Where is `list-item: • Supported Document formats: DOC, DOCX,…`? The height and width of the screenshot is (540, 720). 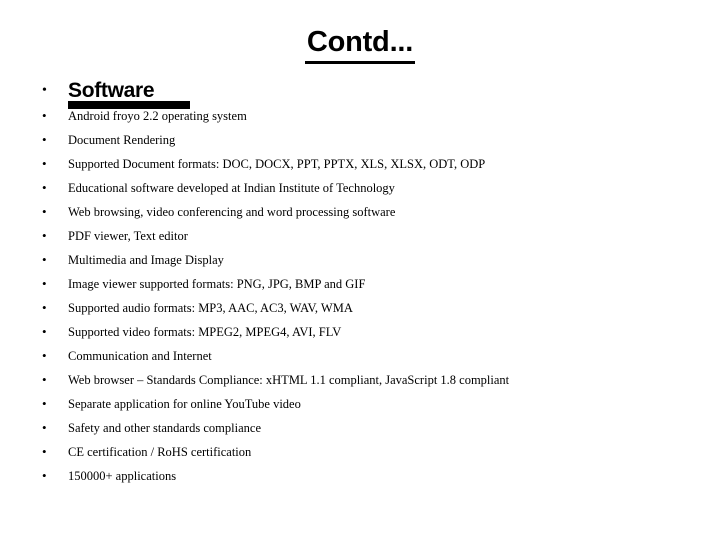 list-item: • Supported Document formats: DOC, DOCX,… is located at coordinates (360, 164).